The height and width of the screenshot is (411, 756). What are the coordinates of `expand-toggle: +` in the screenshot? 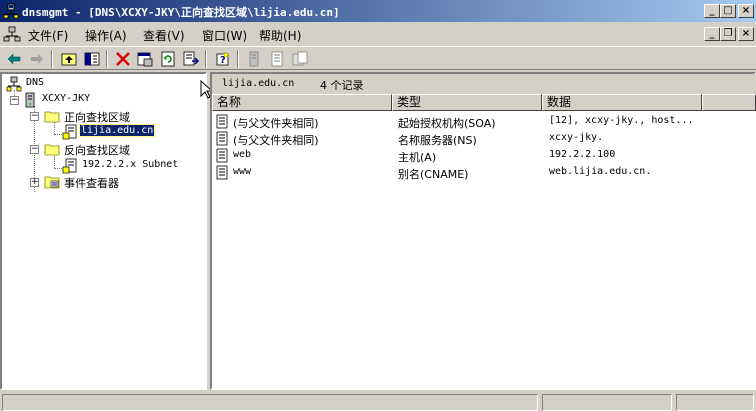 It's located at (34, 182).